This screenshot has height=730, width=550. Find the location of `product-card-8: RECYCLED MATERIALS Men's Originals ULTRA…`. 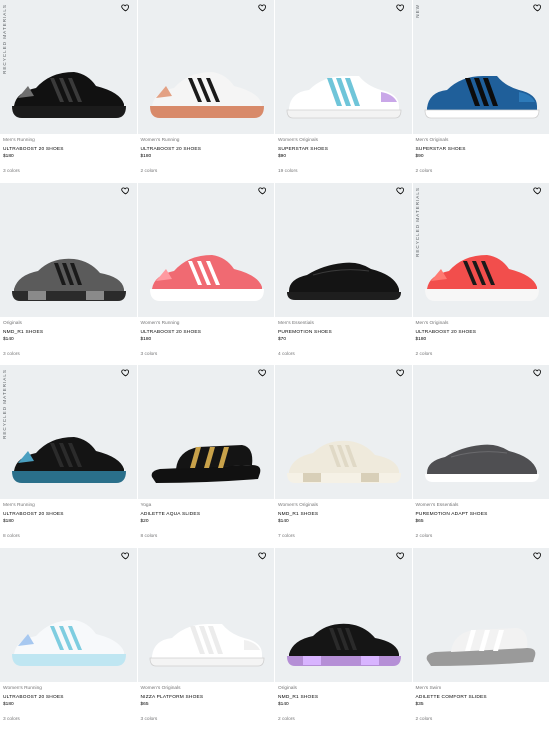

product-card-8: RECYCLED MATERIALS Men's Originals ULTRA… is located at coordinates (481, 273).